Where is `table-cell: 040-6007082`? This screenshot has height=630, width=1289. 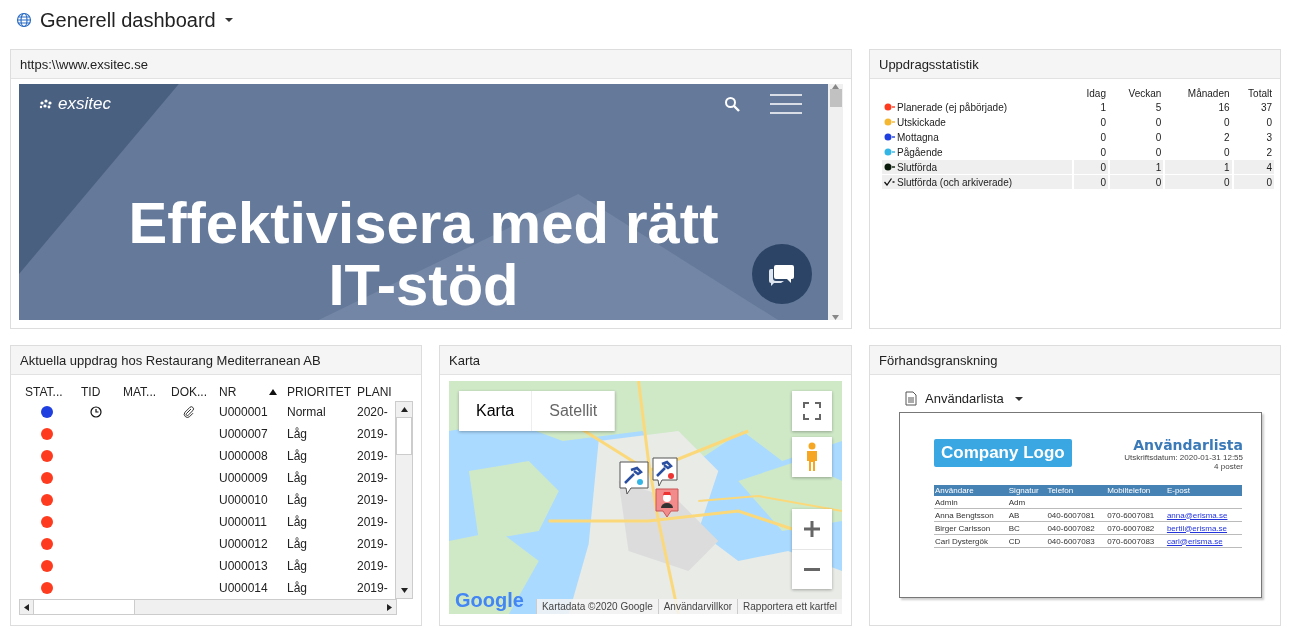
table-cell: 040-6007082 is located at coordinates (1071, 528).